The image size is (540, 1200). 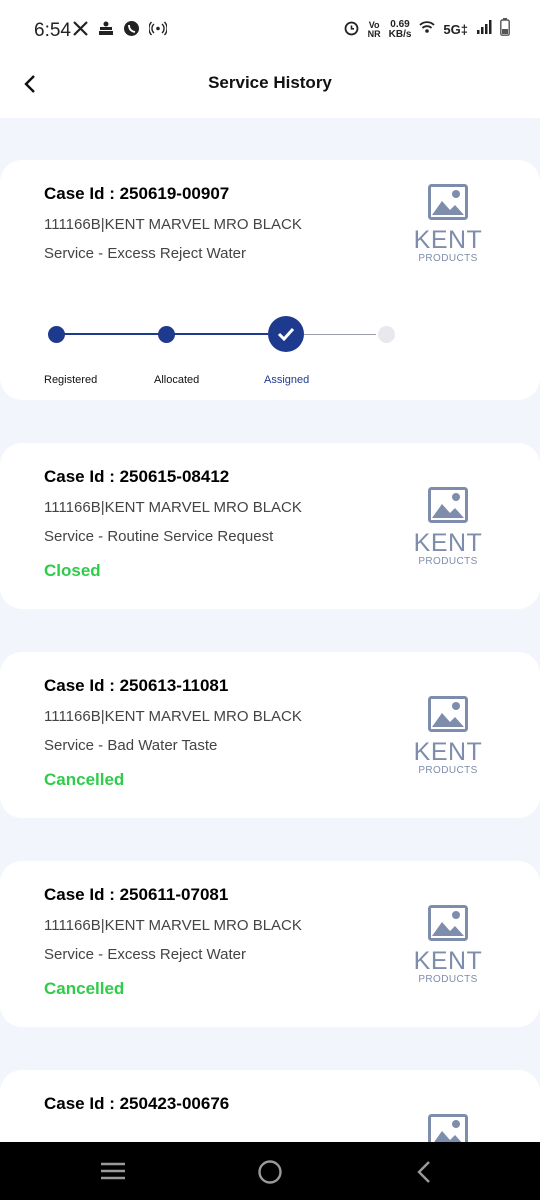 I want to click on status-left-icons, so click(x=120, y=31).